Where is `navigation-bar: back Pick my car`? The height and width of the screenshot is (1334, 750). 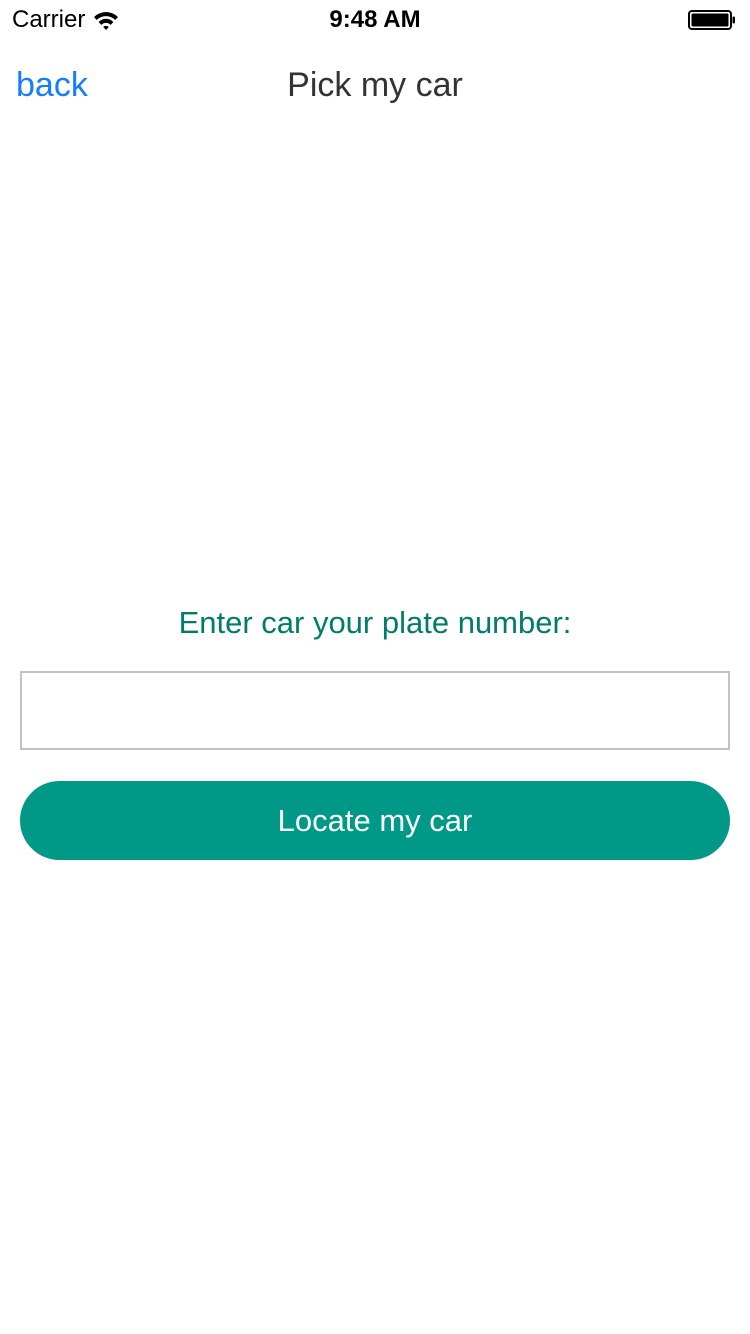
navigation-bar: back Pick my car is located at coordinates (375, 85).